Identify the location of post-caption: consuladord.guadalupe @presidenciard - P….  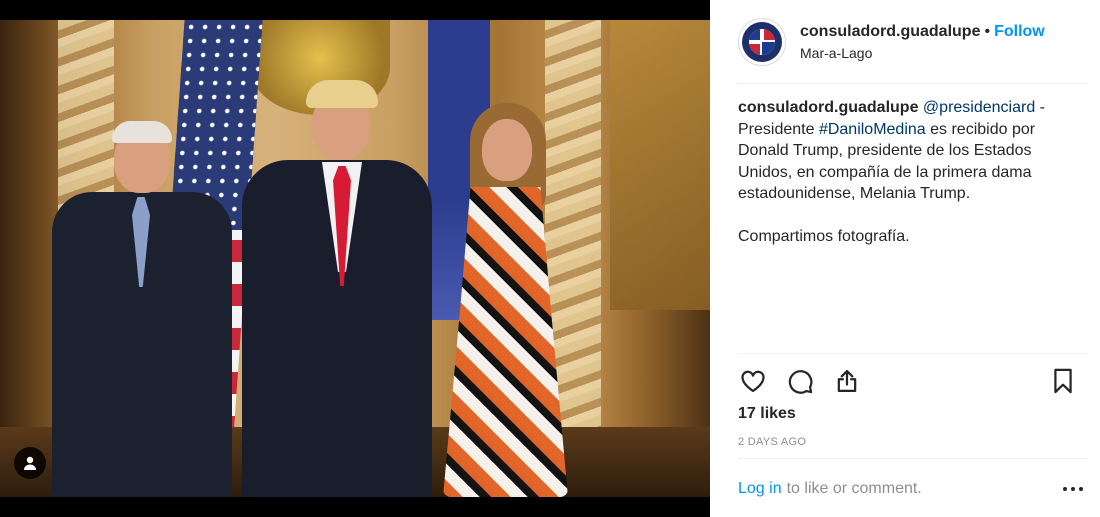
(905, 172).